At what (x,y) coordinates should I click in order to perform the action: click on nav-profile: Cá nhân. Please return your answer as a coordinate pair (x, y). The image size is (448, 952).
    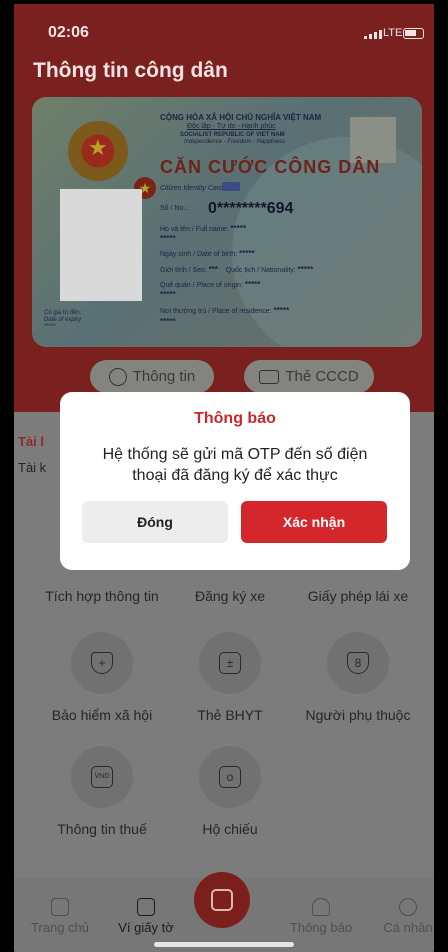
    Looking at the image, I should click on (400, 916).